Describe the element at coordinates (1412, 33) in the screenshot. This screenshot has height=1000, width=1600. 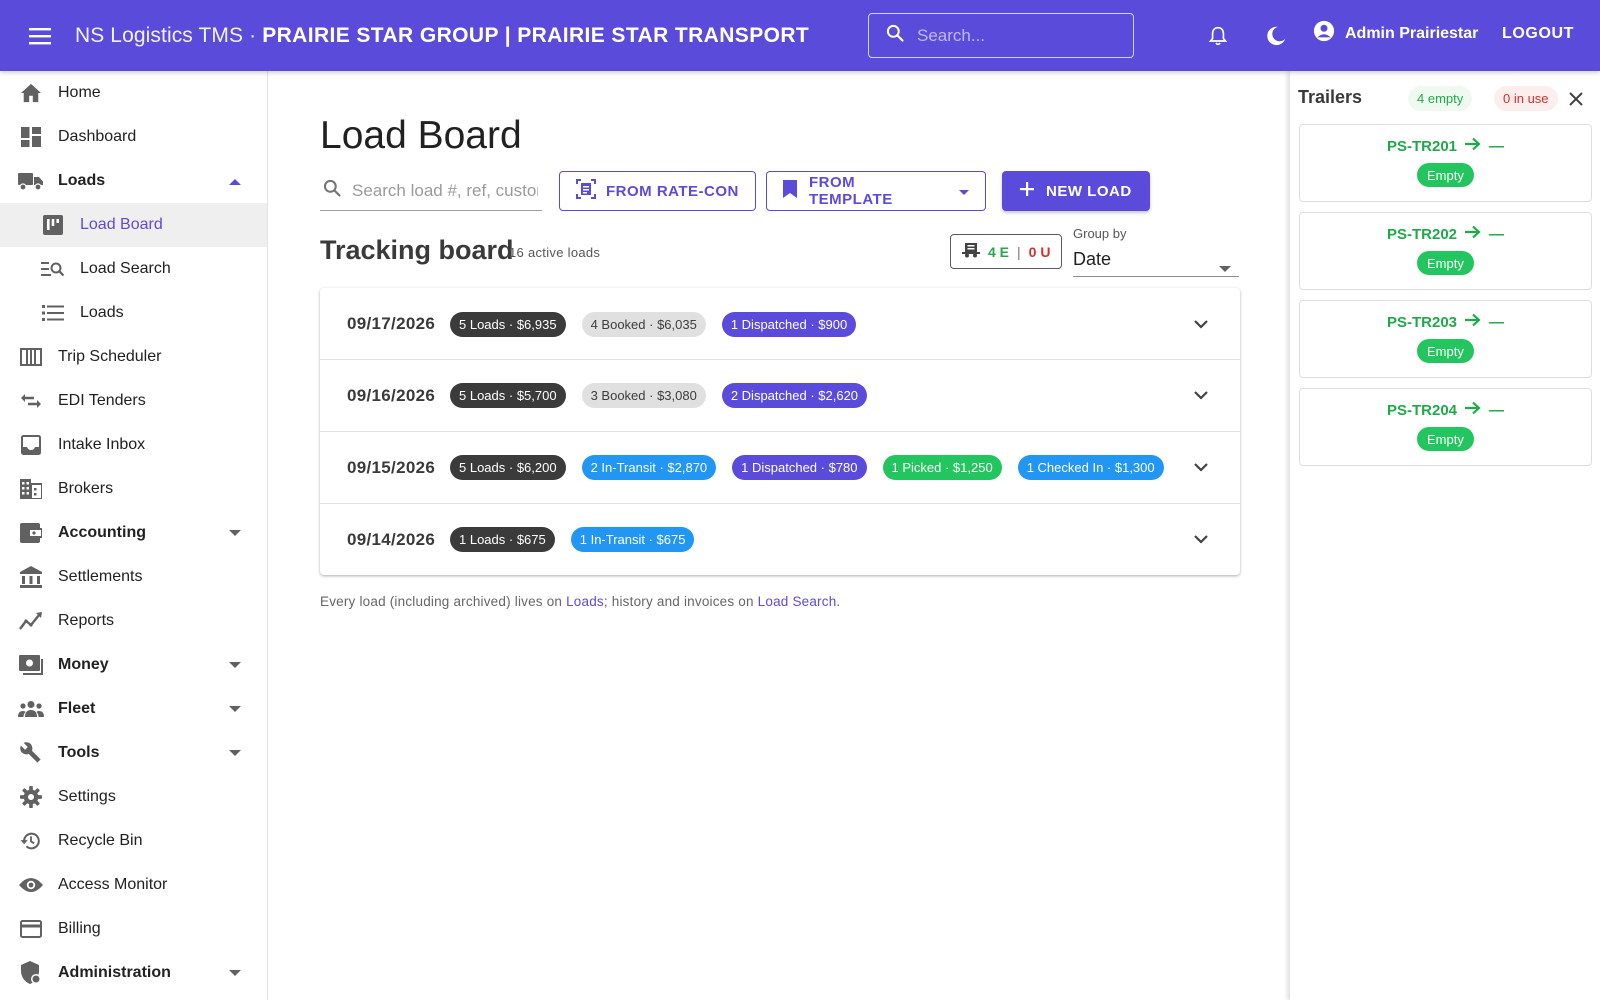
I see `user-name: Admin Prairiestar` at that location.